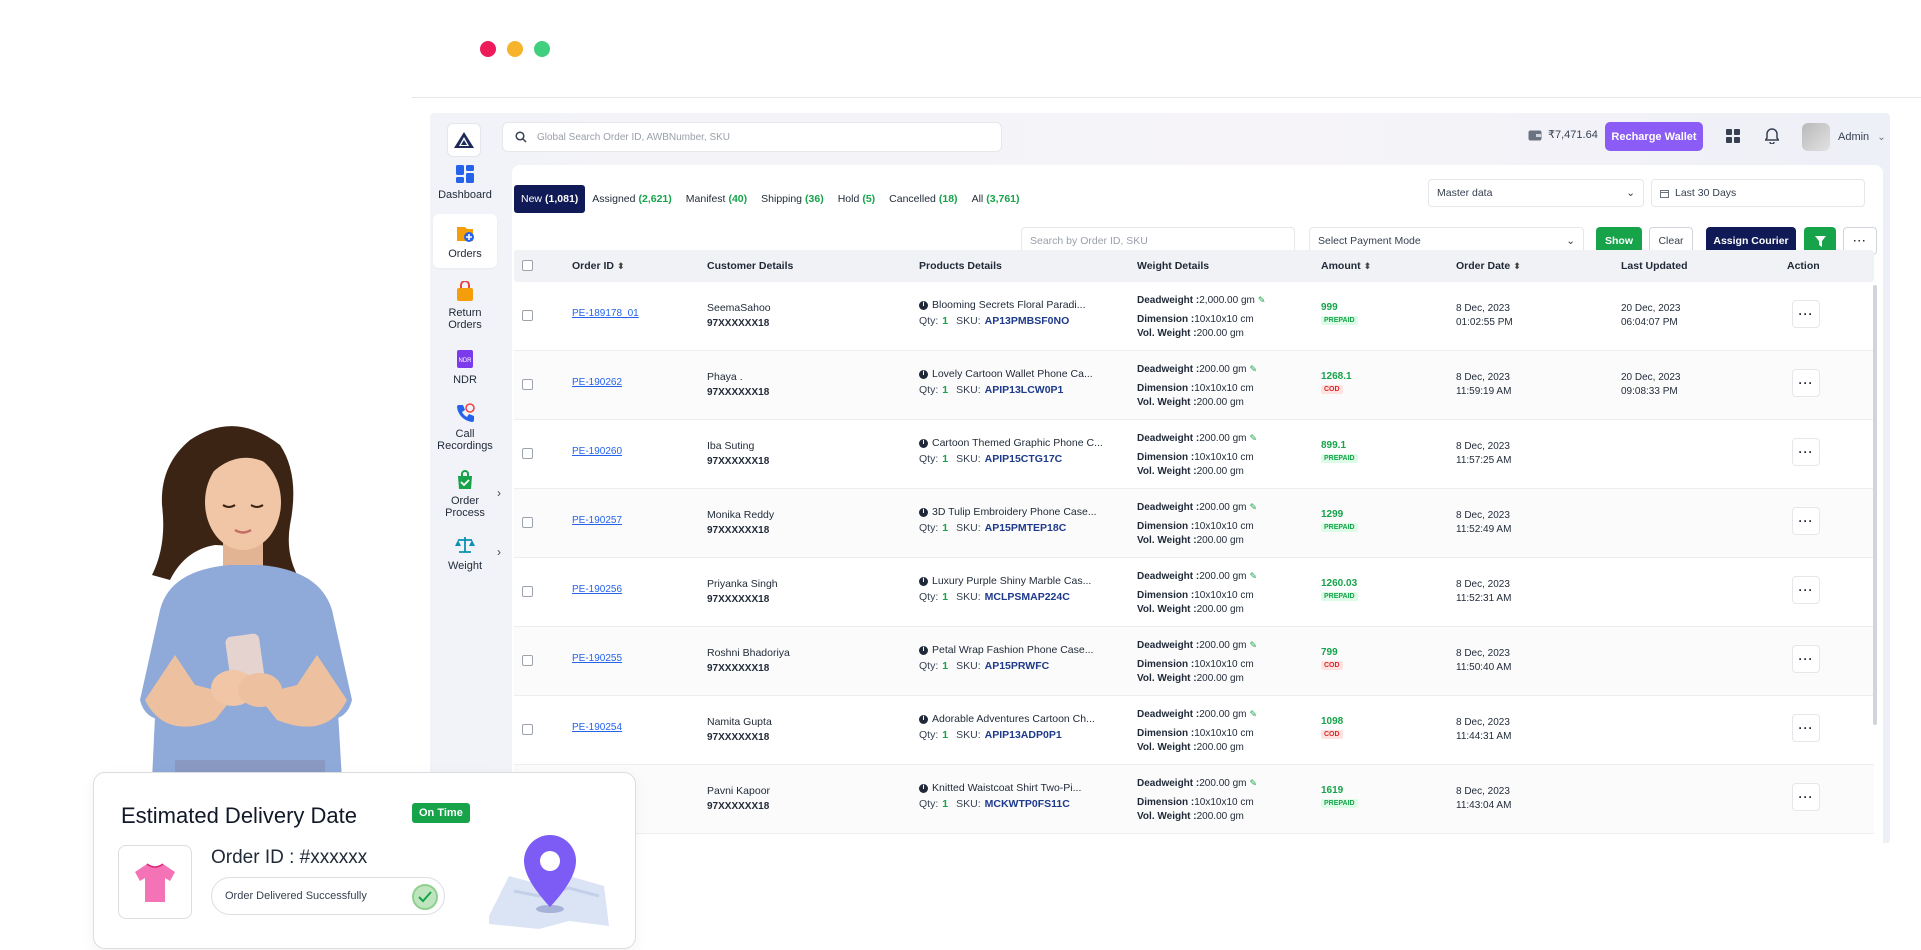 The height and width of the screenshot is (950, 1921). I want to click on deadweight-value: 200.00 gm, so click(1223, 438).